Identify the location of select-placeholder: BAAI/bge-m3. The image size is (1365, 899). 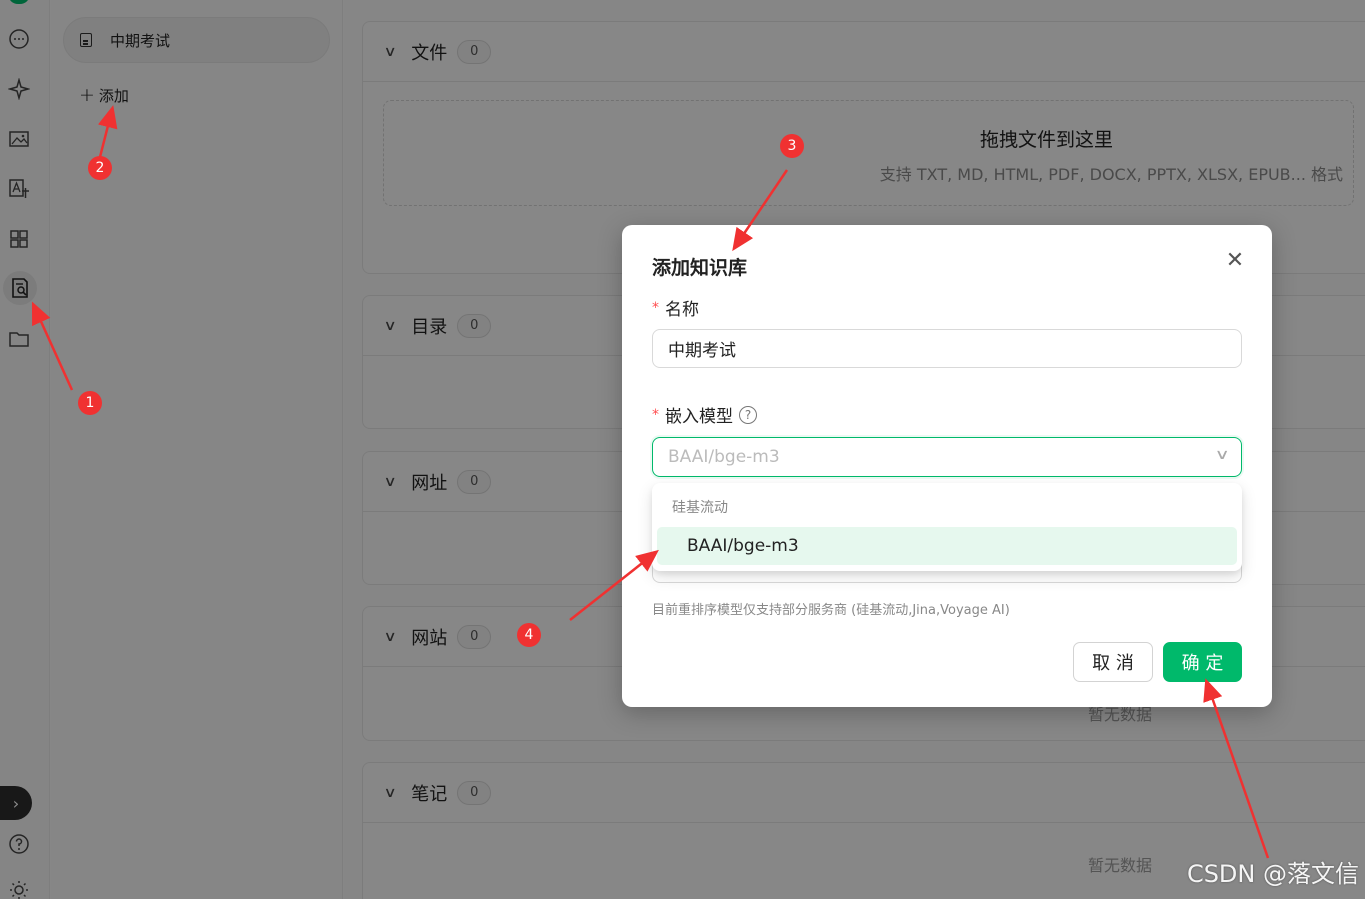
(724, 457).